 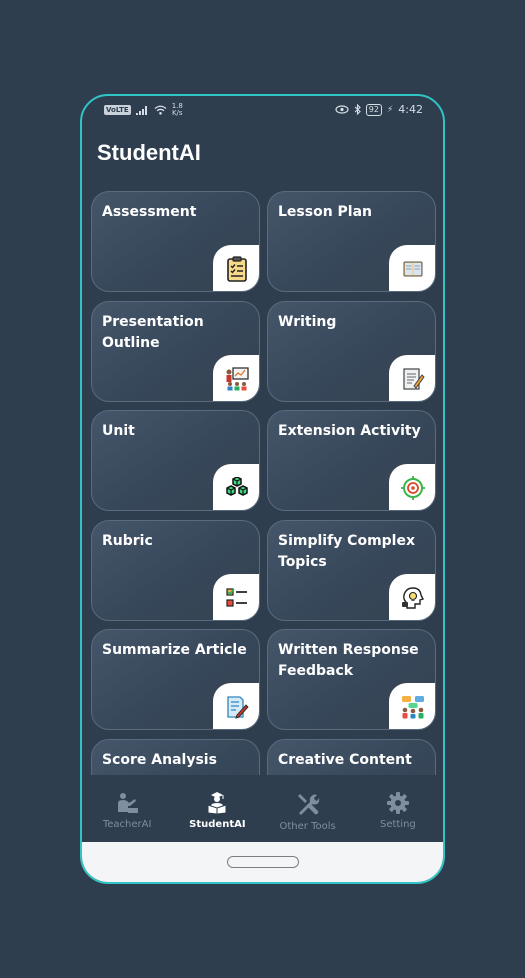 What do you see at coordinates (262, 110) in the screenshot?
I see `status-bar: VoLTE 1.8 K/s 92 ⚡ 4:42` at bounding box center [262, 110].